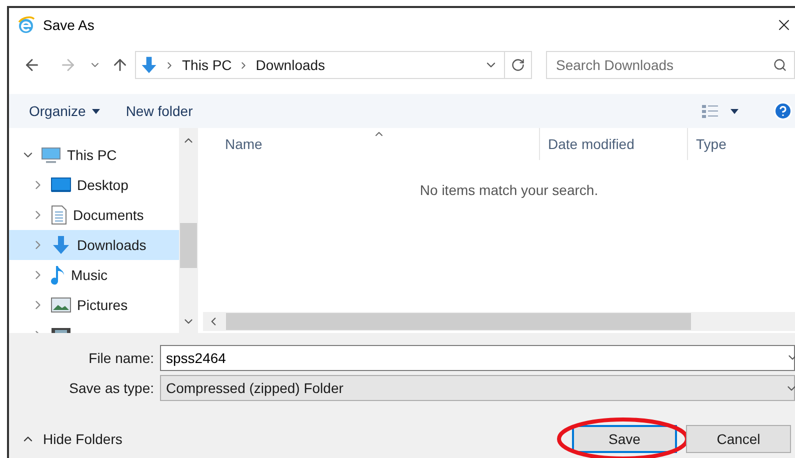 The width and height of the screenshot is (795, 458). I want to click on dialog-button: Cancel, so click(738, 439).